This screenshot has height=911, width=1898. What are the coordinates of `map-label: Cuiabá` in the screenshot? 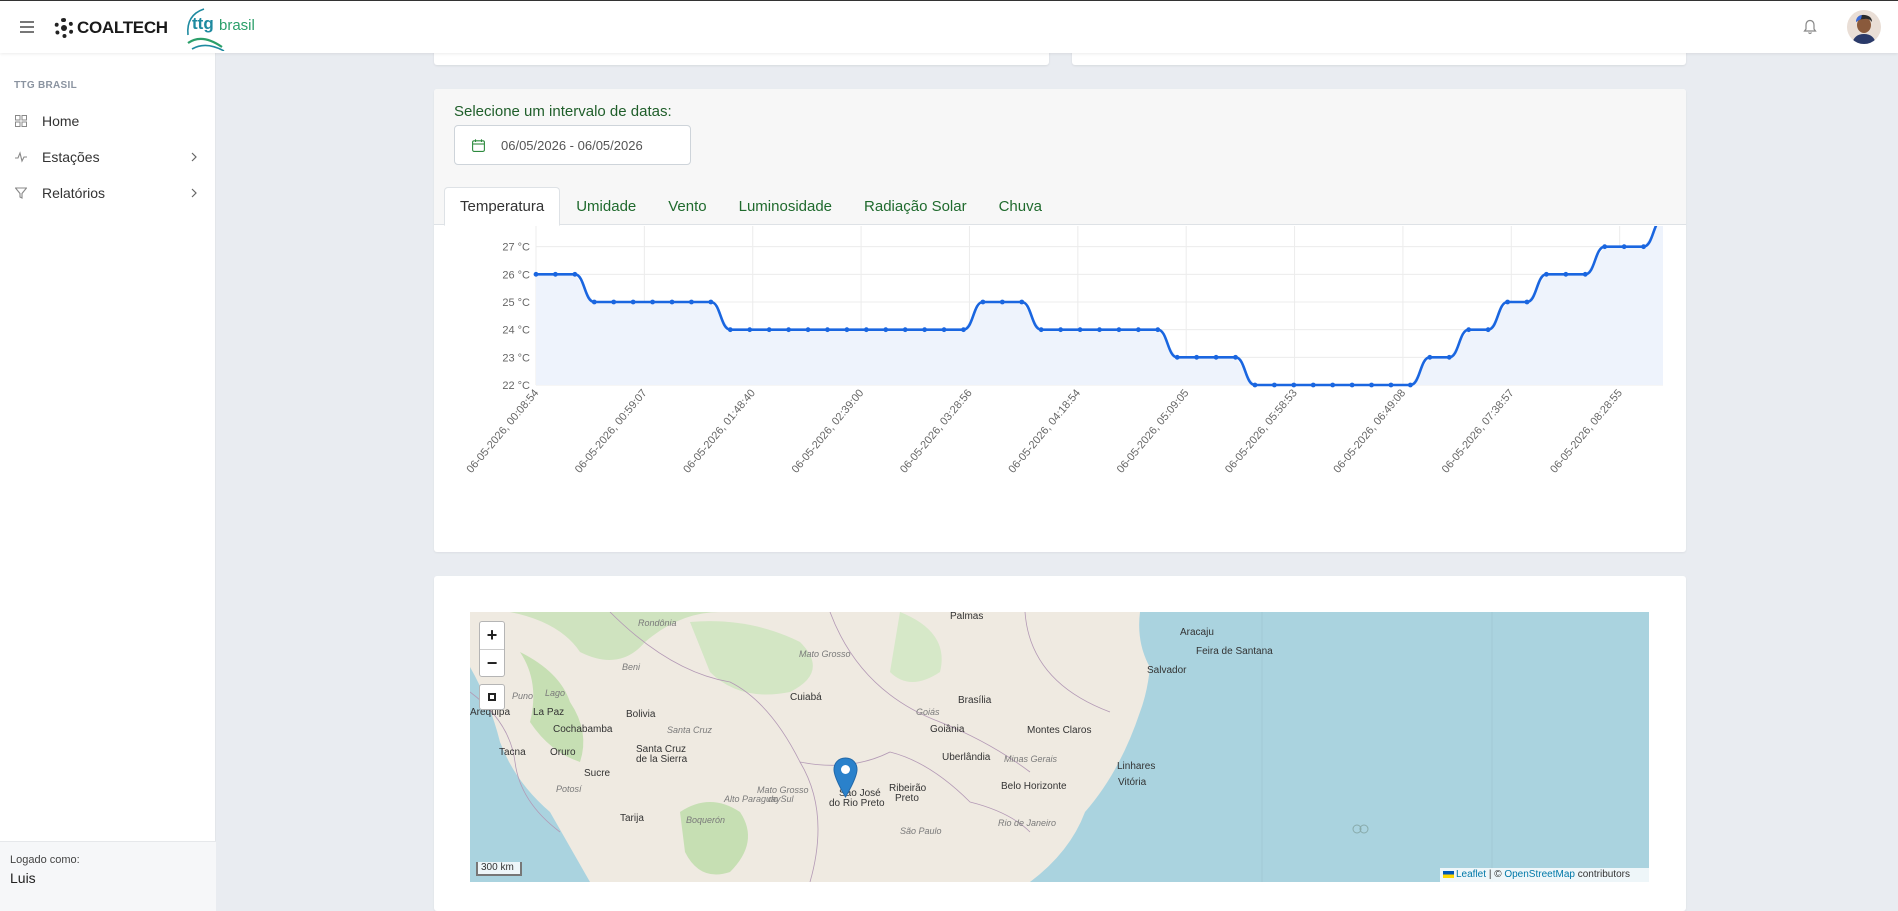 It's located at (806, 697).